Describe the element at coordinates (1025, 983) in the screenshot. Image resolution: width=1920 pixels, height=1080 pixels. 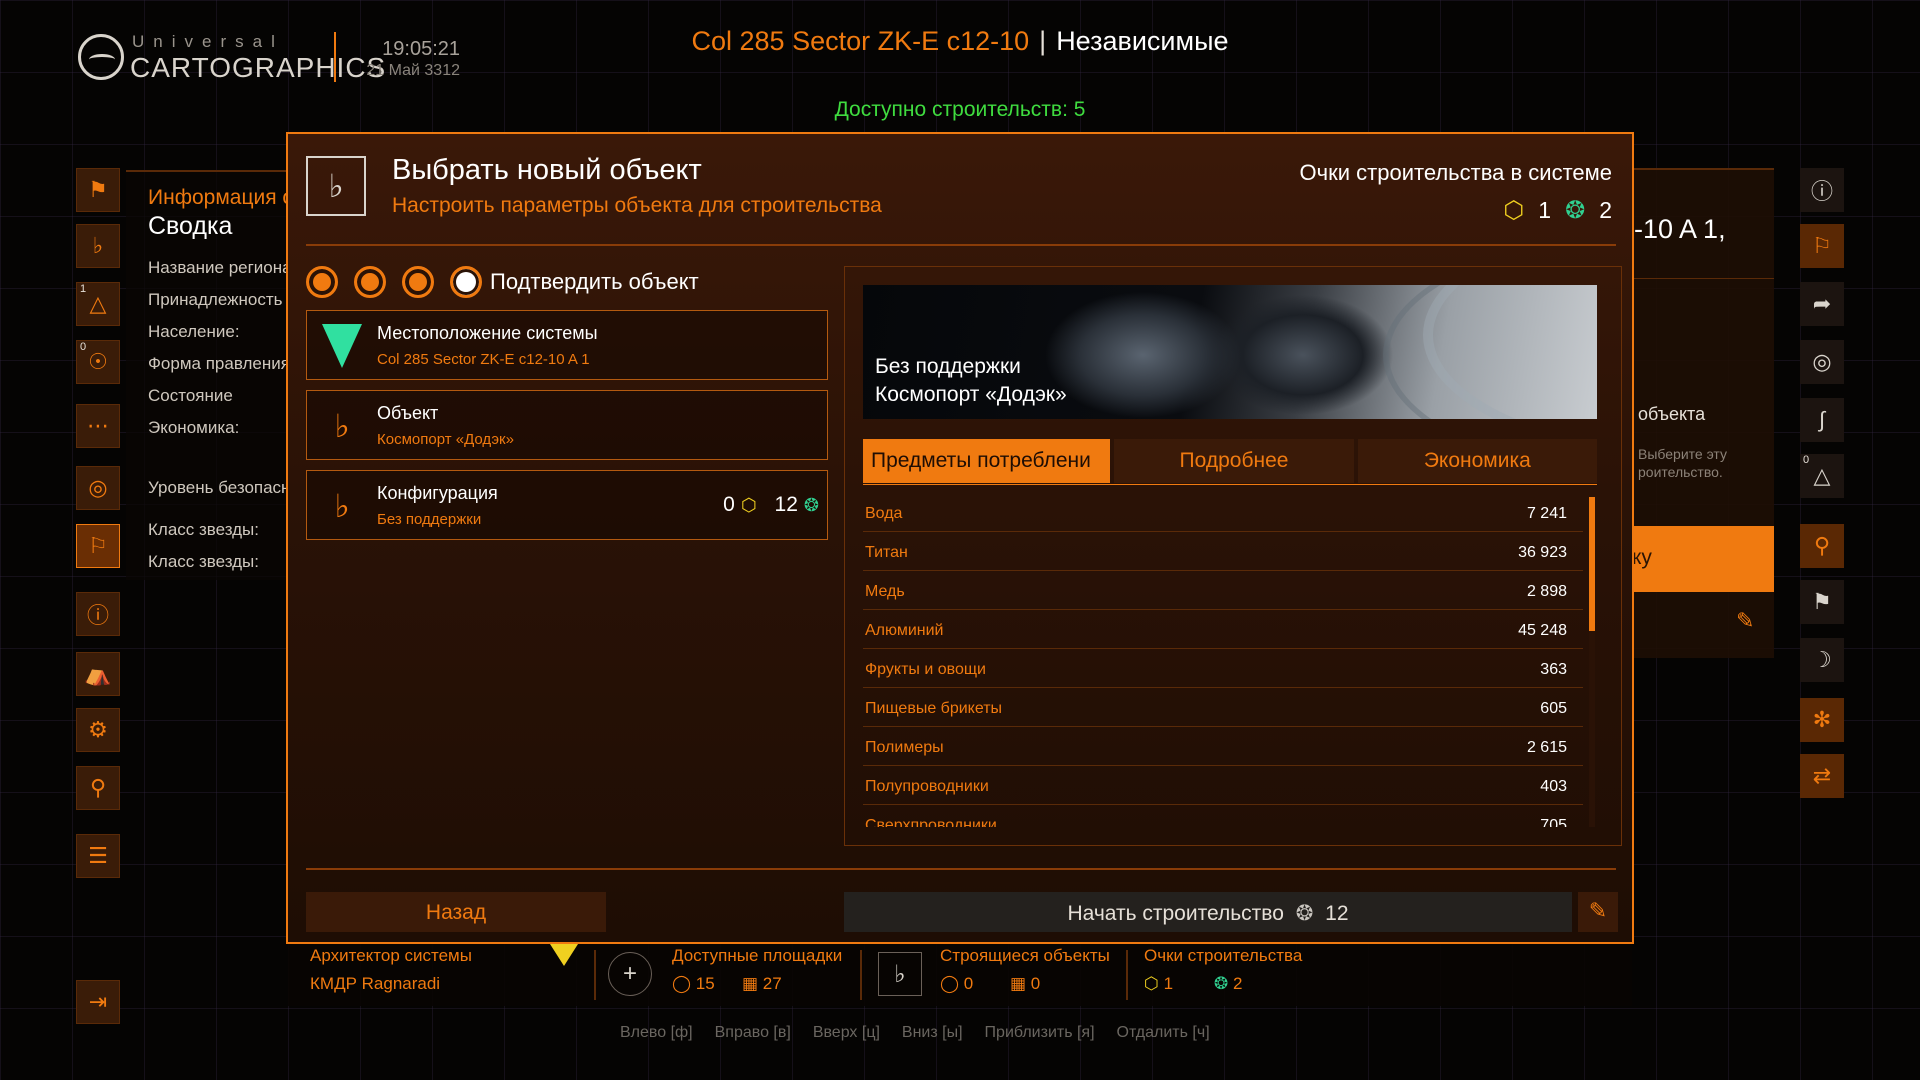
I see `surface-construction: ▦ 0` at that location.